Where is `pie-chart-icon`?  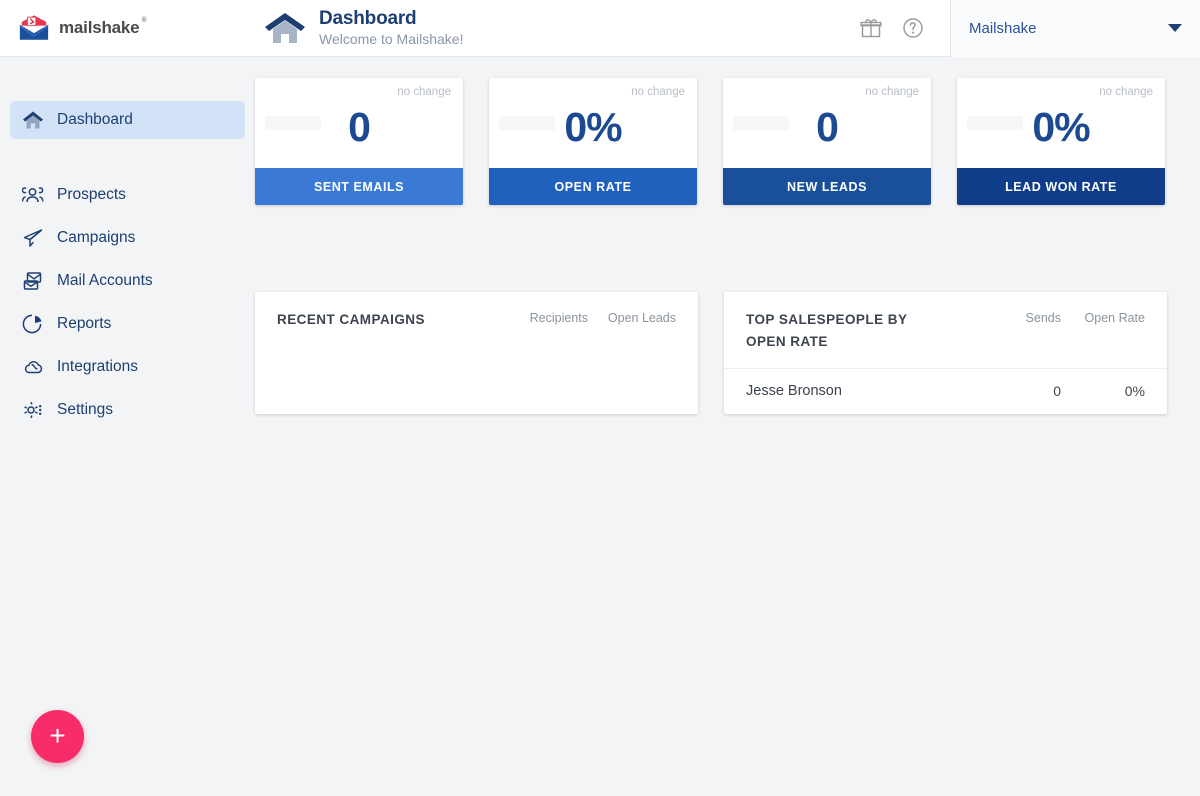
pie-chart-icon is located at coordinates (33, 324).